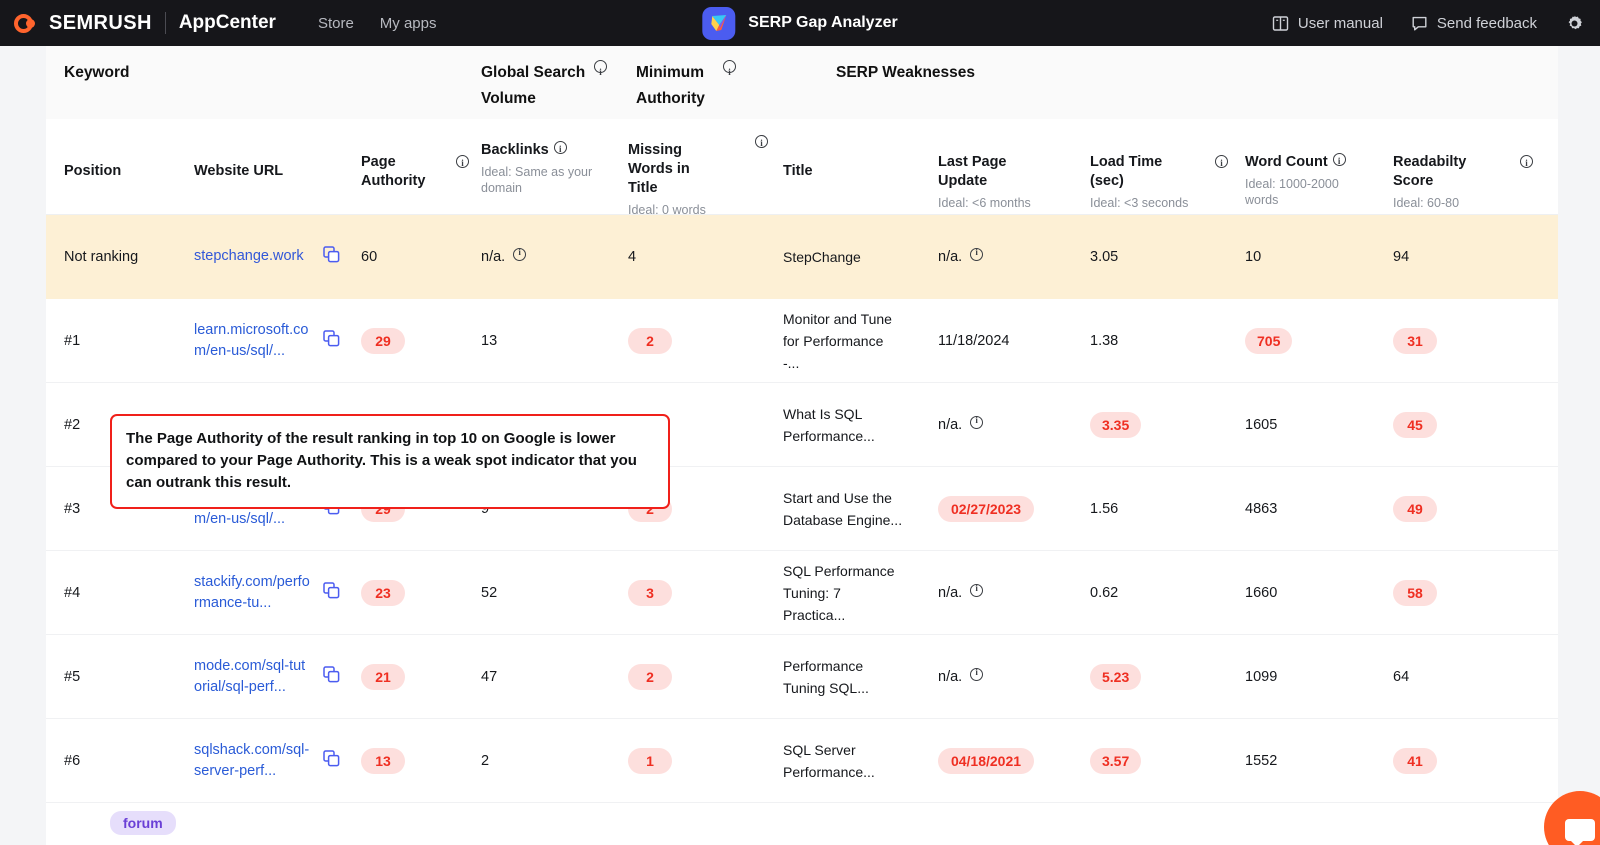 This screenshot has height=845, width=1600. I want to click on column-header-missing-words-in-title: Missing Words in Title Ideal: 0 words, so click(705, 168).